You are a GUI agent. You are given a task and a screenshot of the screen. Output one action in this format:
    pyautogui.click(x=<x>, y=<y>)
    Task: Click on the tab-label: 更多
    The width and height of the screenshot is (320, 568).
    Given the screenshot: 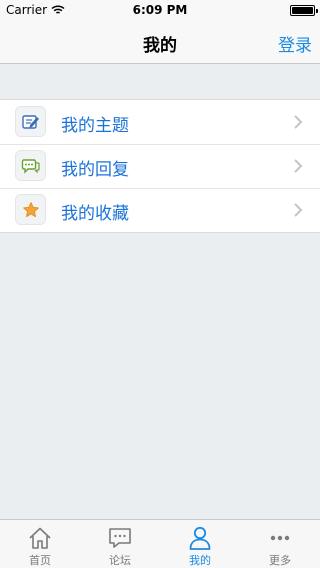 What is the action you would take?
    pyautogui.click(x=280, y=560)
    